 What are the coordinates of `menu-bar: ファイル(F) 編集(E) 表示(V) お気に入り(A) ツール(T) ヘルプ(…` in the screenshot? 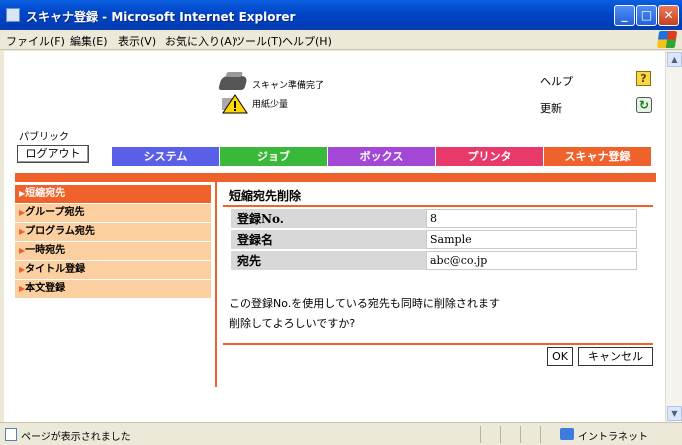 It's located at (341, 40).